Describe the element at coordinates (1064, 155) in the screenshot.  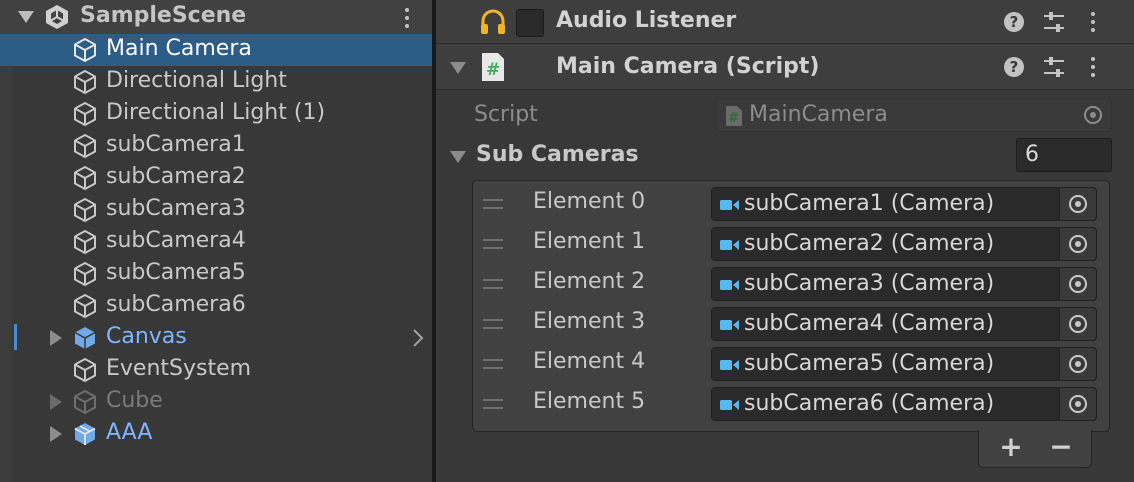
I see `array-size-field: 6` at that location.